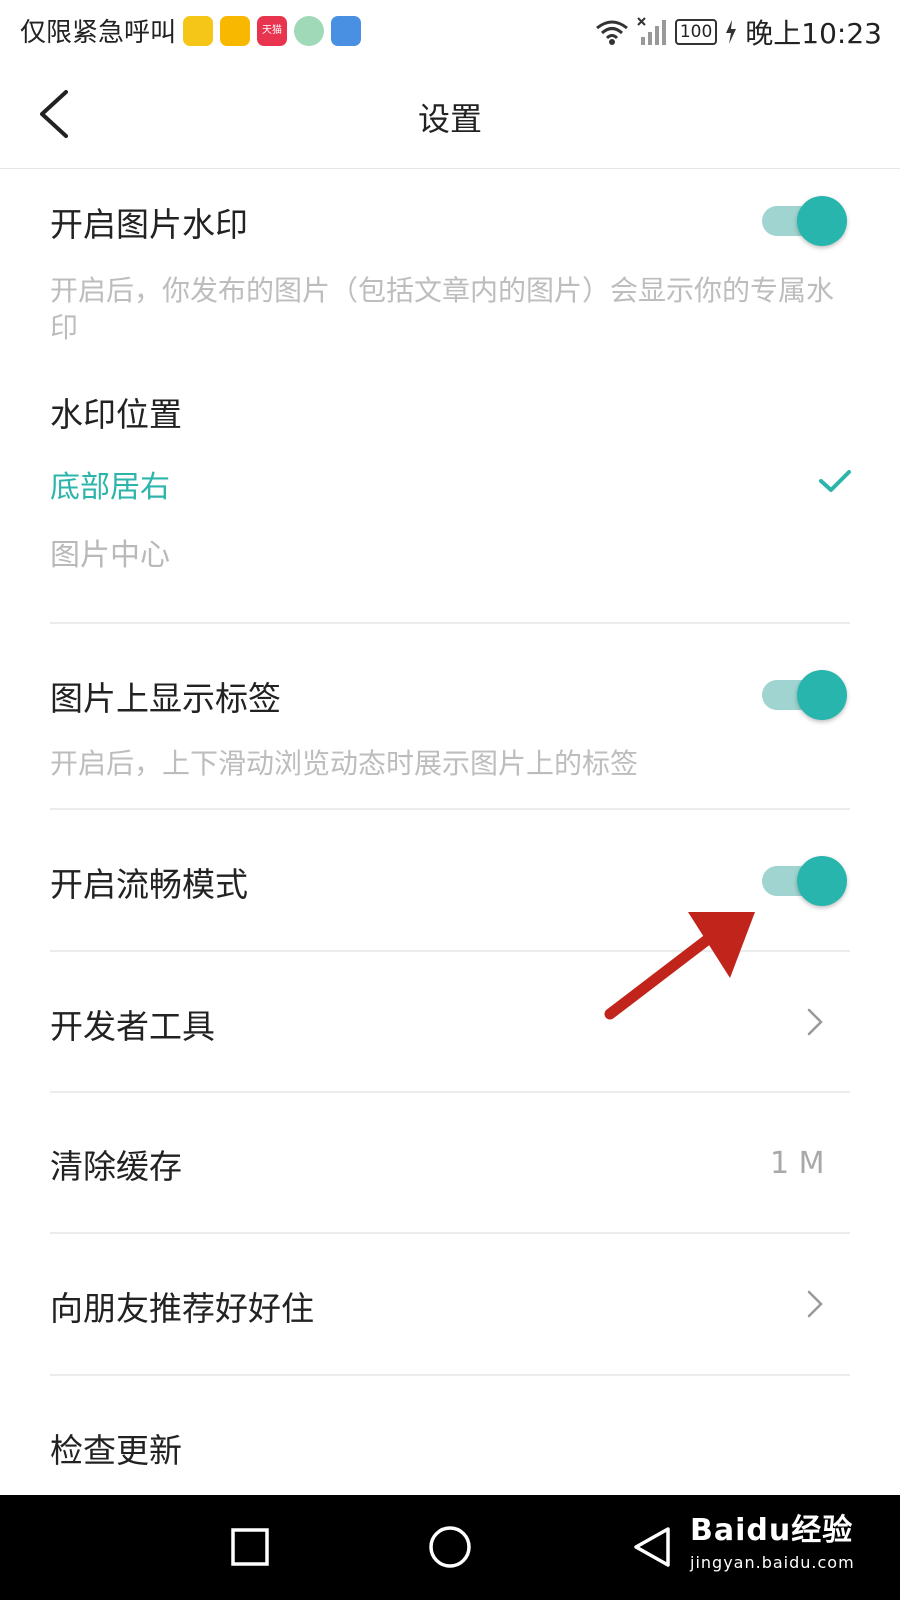 The image size is (900, 1600). I want to click on nav-bar: 设置, so click(450, 115).